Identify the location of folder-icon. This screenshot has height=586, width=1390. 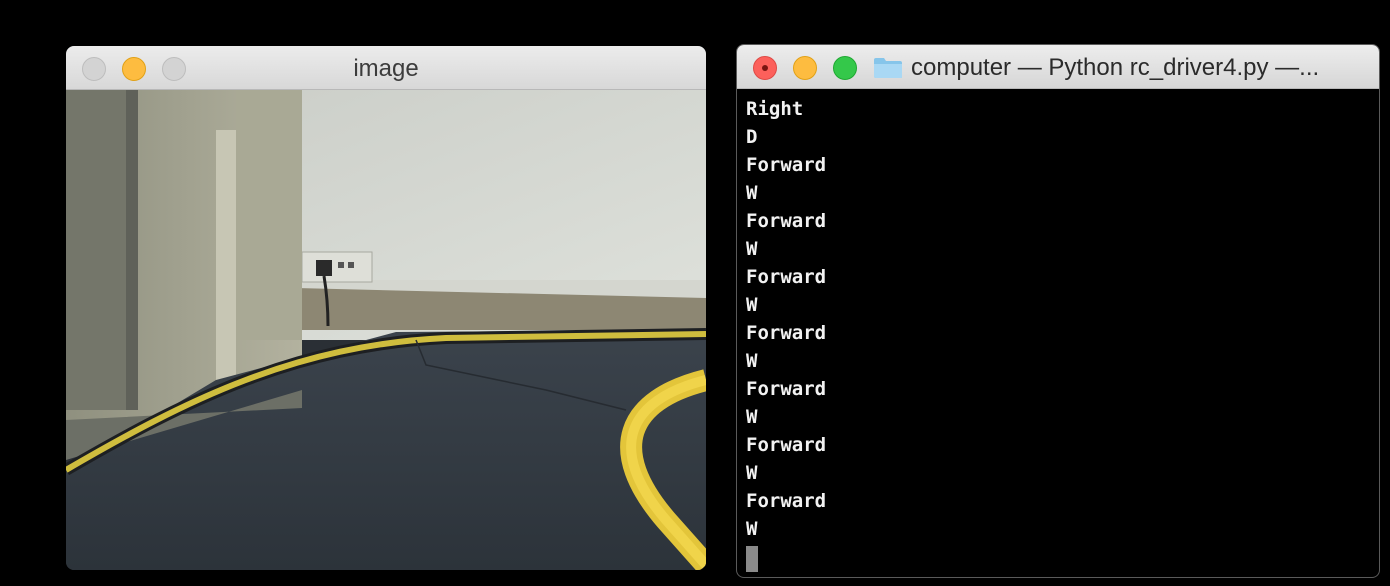
(888, 68).